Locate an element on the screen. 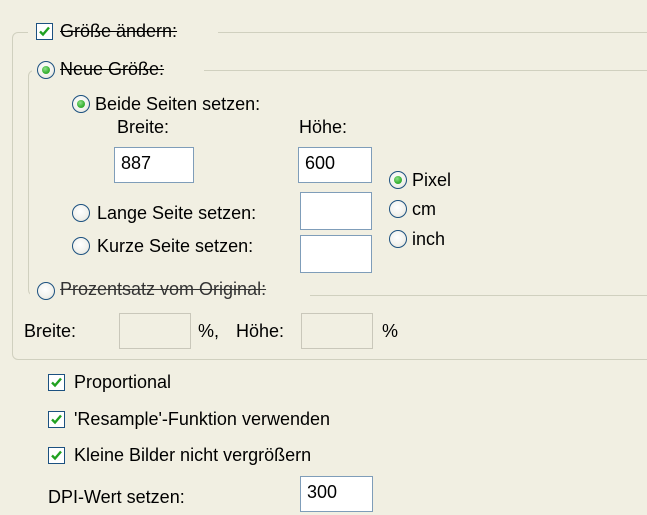 The width and height of the screenshot is (647, 515). new-size-radio-label: Neue Größe: is located at coordinates (112, 69).